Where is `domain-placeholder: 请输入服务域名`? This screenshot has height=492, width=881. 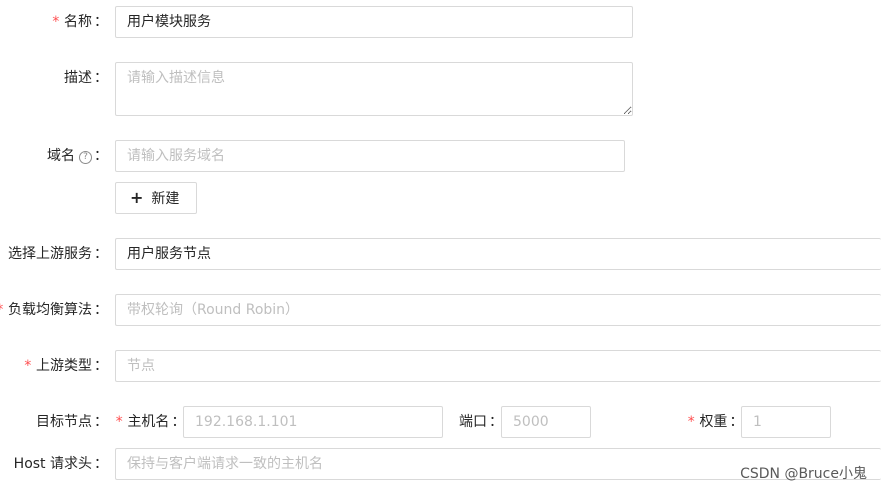
domain-placeholder: 请输入服务域名 is located at coordinates (176, 156).